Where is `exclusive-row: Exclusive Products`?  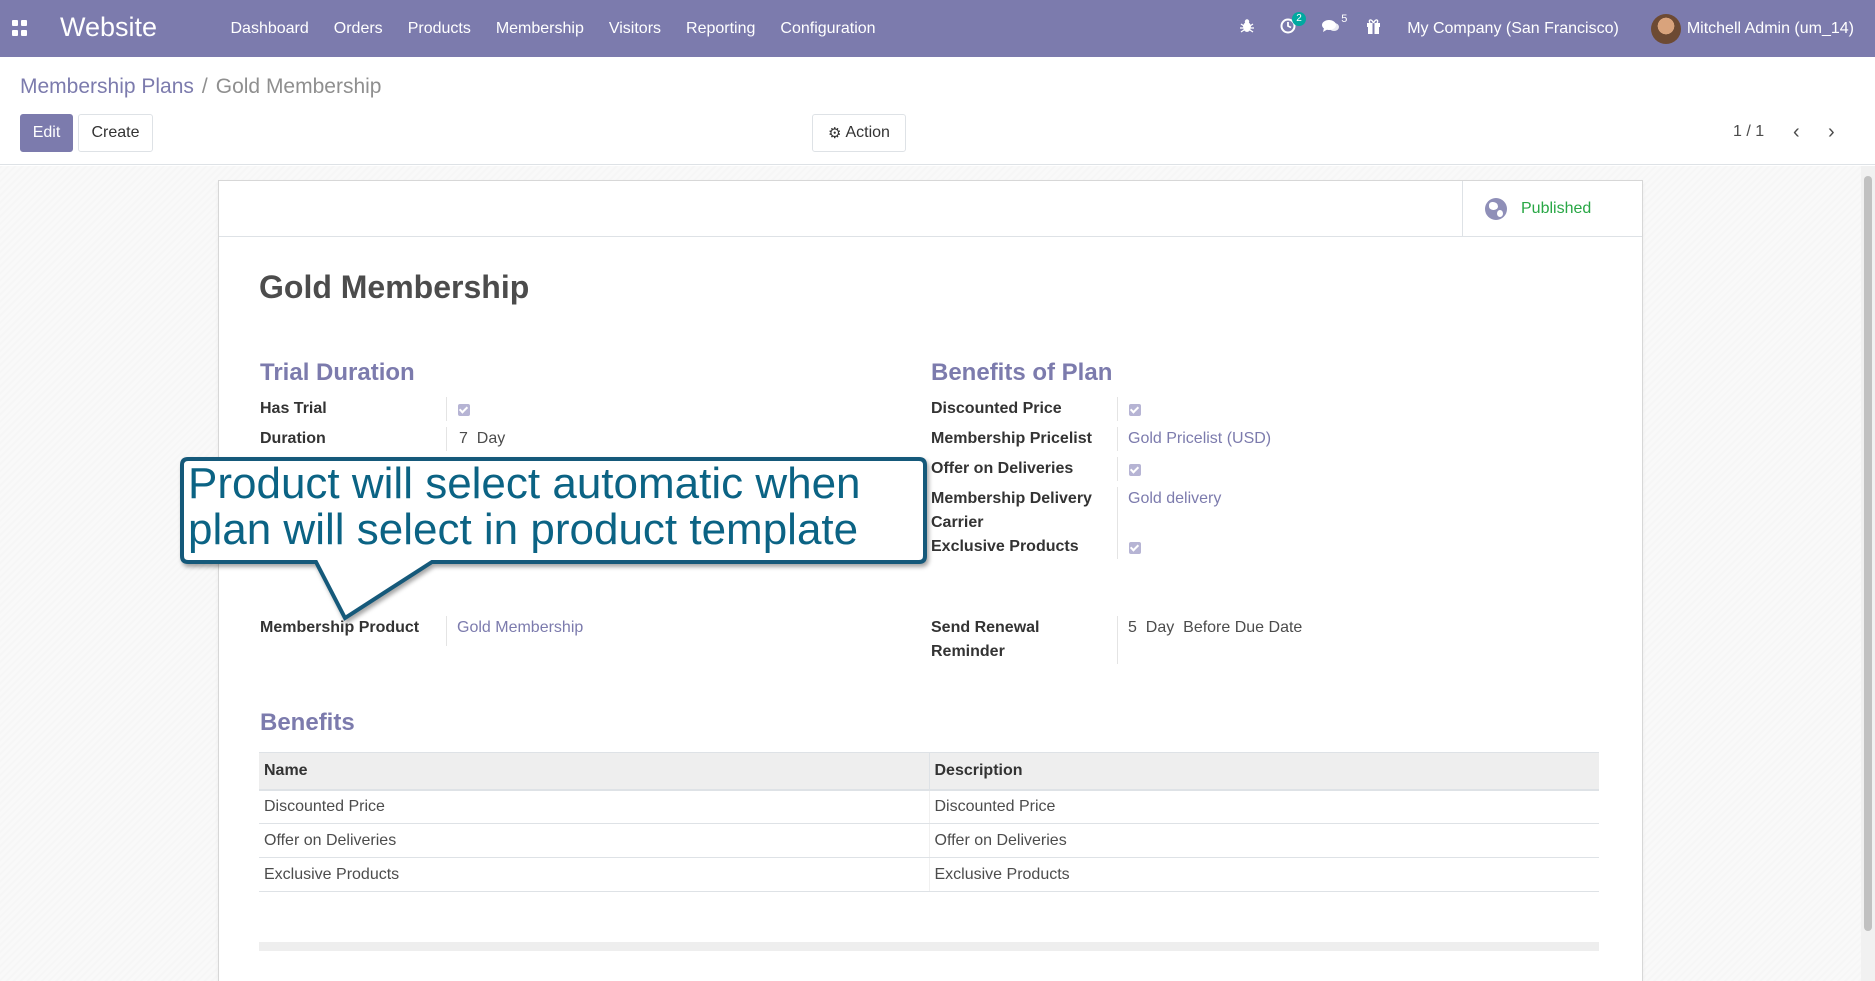
exclusive-row: Exclusive Products is located at coordinates (1036, 547).